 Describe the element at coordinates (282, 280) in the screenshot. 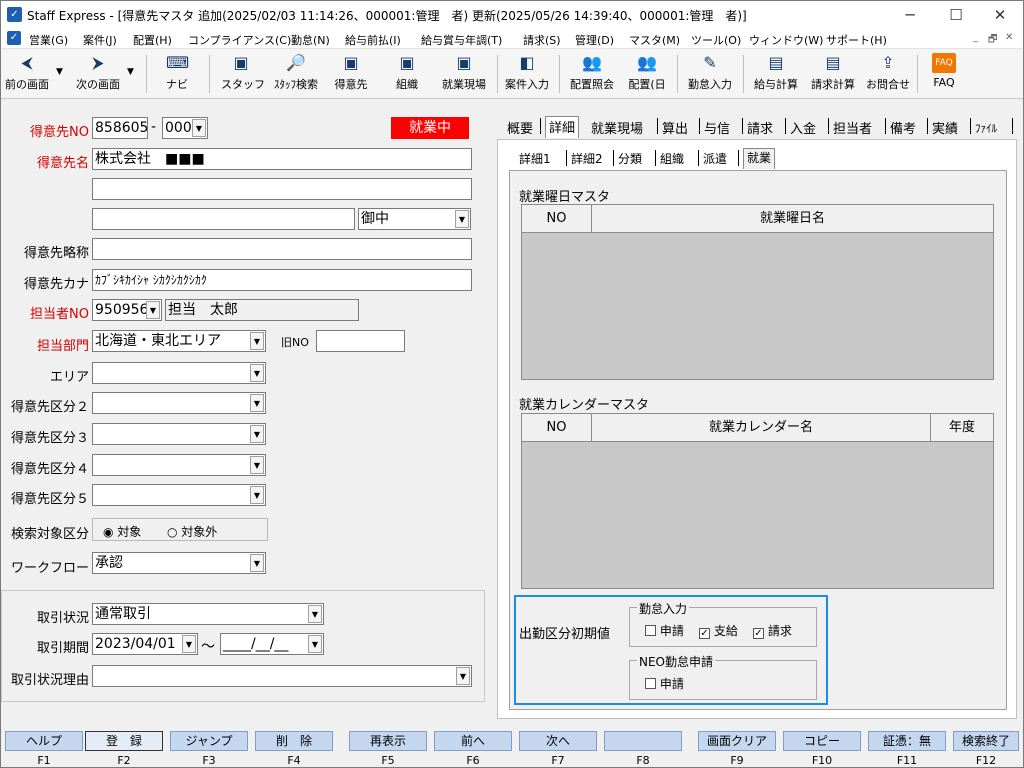

I see `kana-field: ｶﾌﾞｼｷｶｲｼｬ ｼｶｸｼｶｸｼｶｸ` at that location.